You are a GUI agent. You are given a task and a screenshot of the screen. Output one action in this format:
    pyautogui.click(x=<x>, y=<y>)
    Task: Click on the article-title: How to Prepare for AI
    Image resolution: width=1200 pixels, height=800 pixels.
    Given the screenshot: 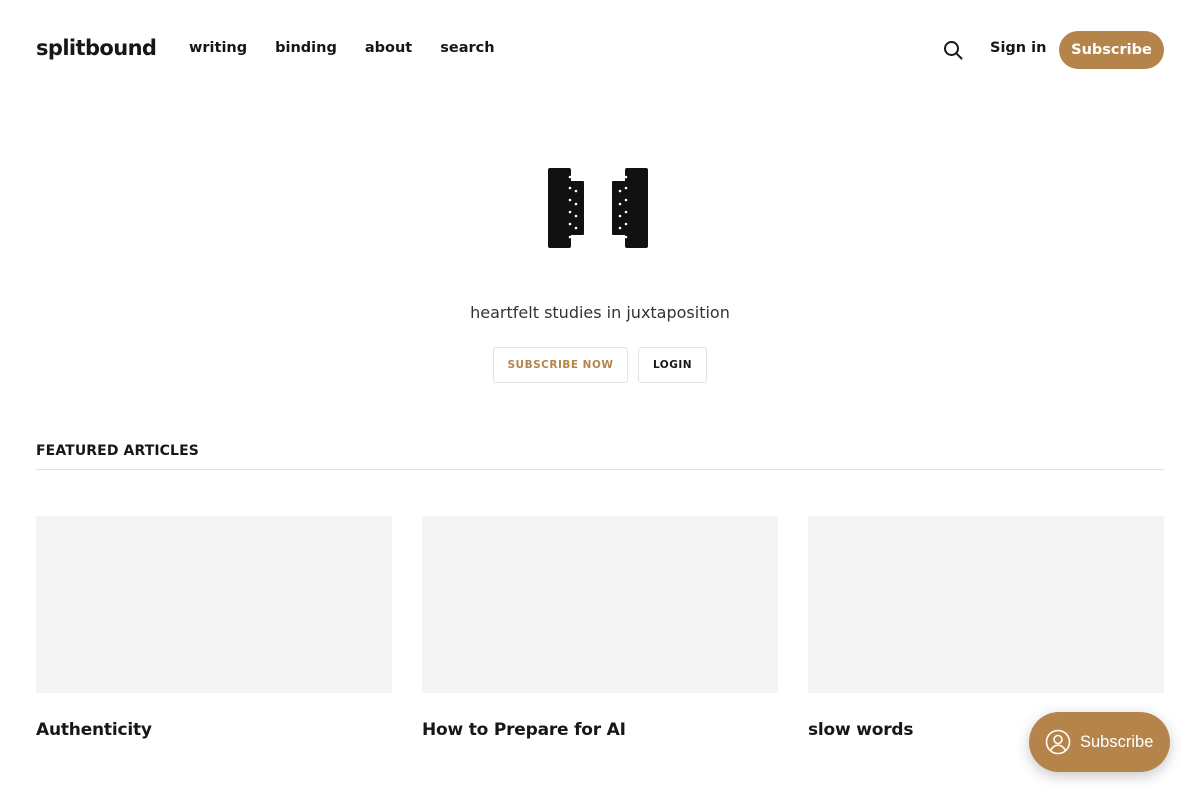 What is the action you would take?
    pyautogui.click(x=600, y=730)
    